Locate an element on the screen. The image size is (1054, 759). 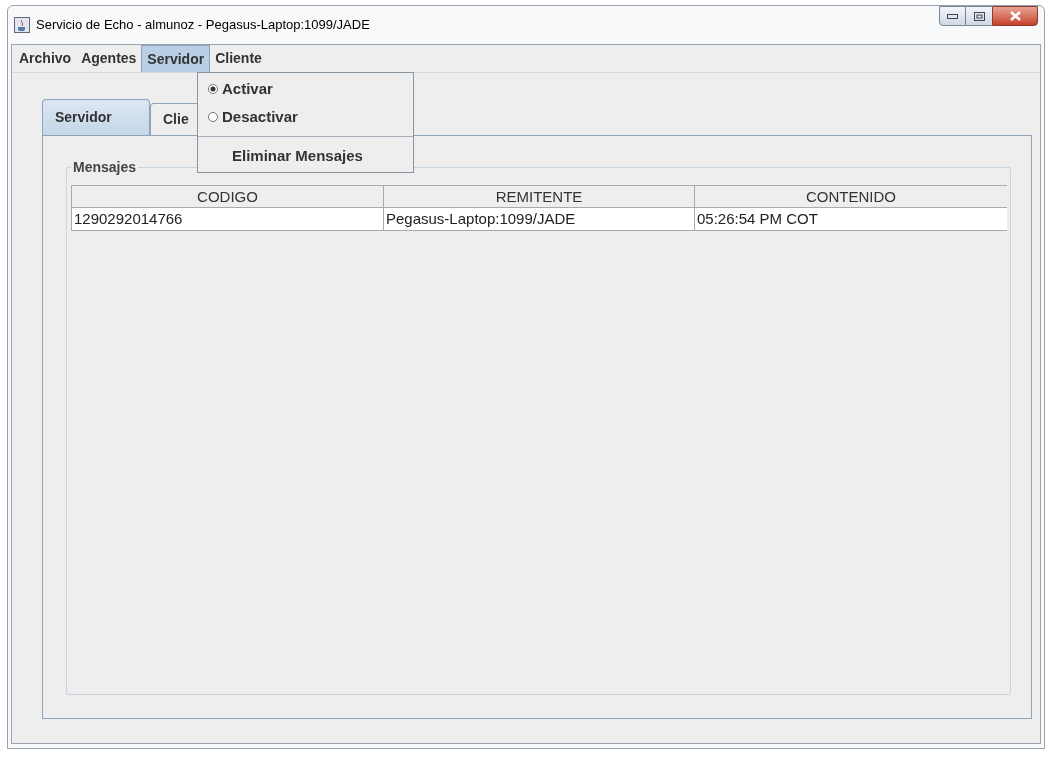
minimize-icon is located at coordinates (952, 16).